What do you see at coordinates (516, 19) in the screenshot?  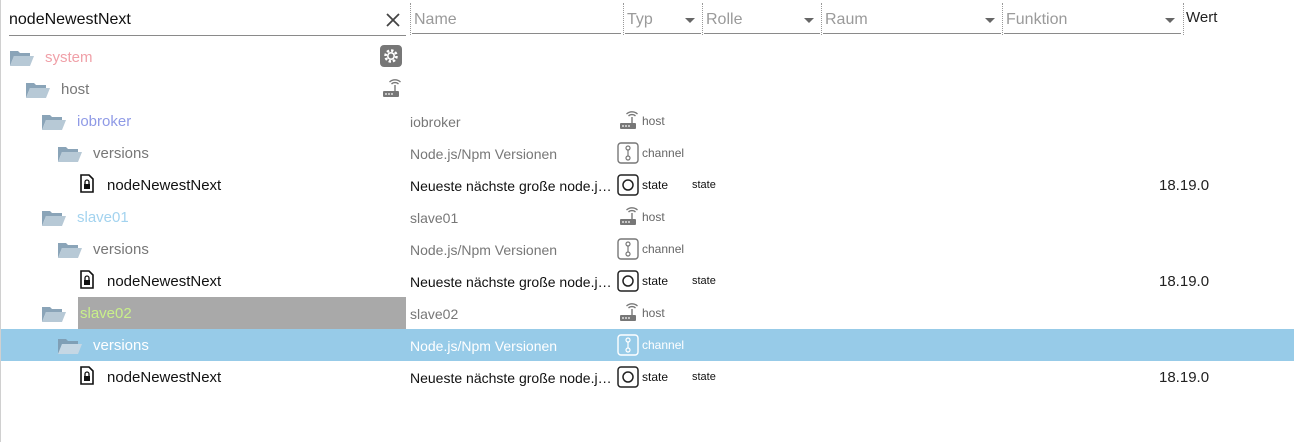 I see `name-filter: Name` at bounding box center [516, 19].